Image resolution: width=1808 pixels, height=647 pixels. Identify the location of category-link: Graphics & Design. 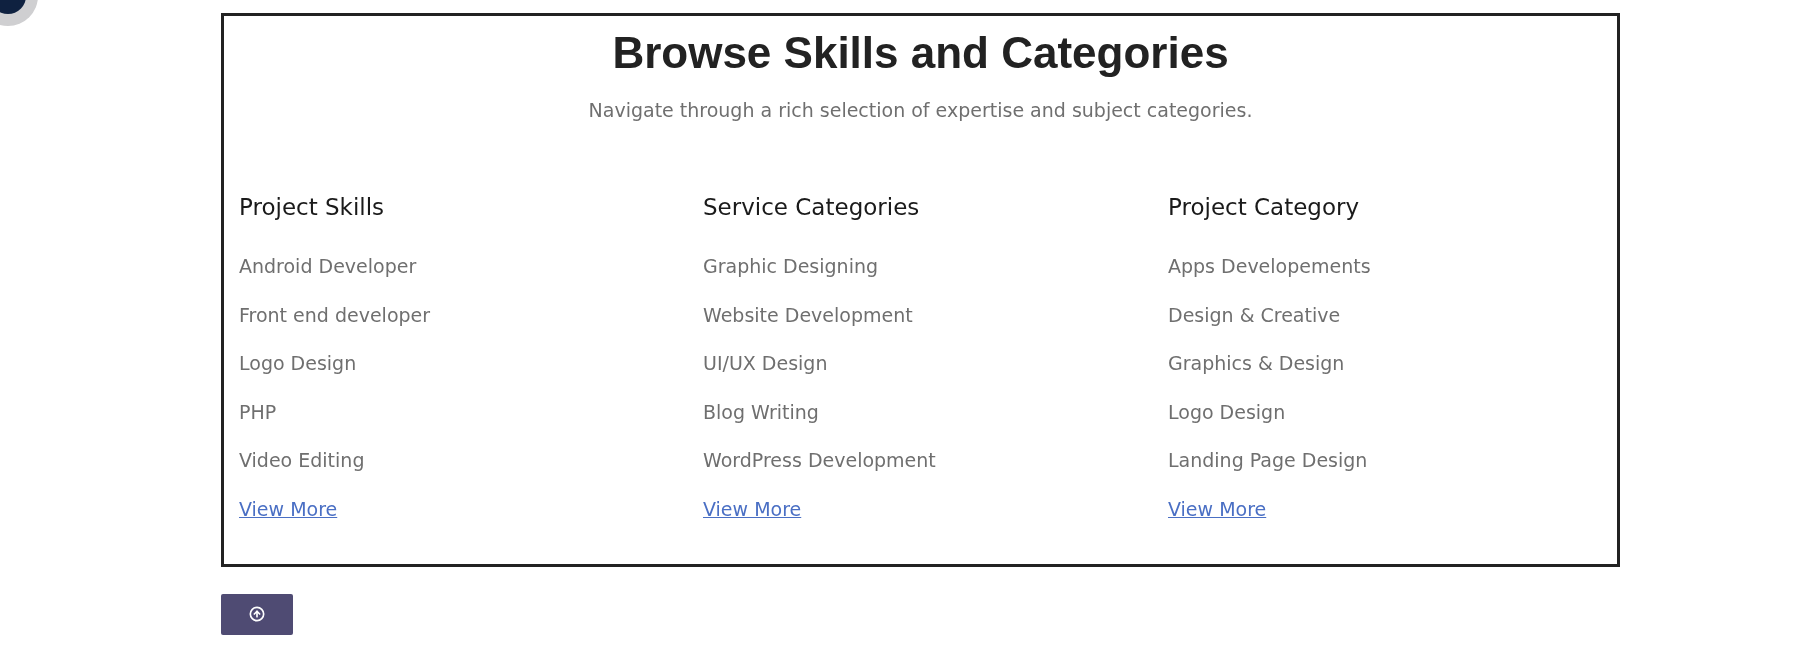
(1256, 363).